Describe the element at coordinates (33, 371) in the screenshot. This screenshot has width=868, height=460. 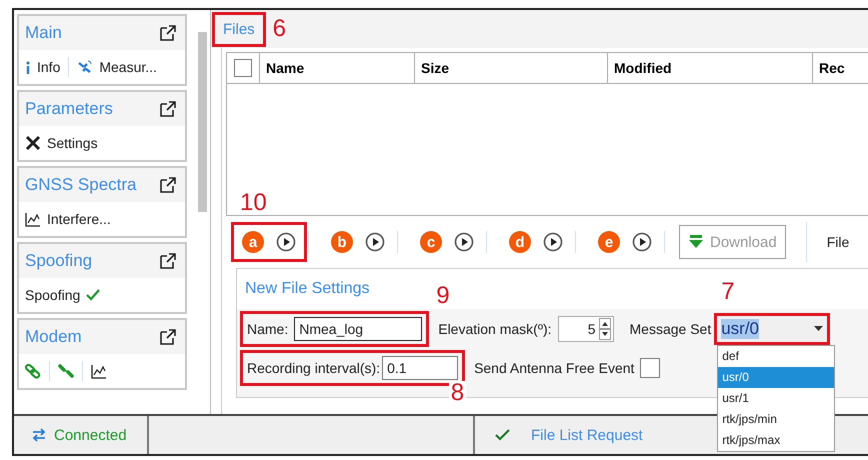
I see `link-icon` at that location.